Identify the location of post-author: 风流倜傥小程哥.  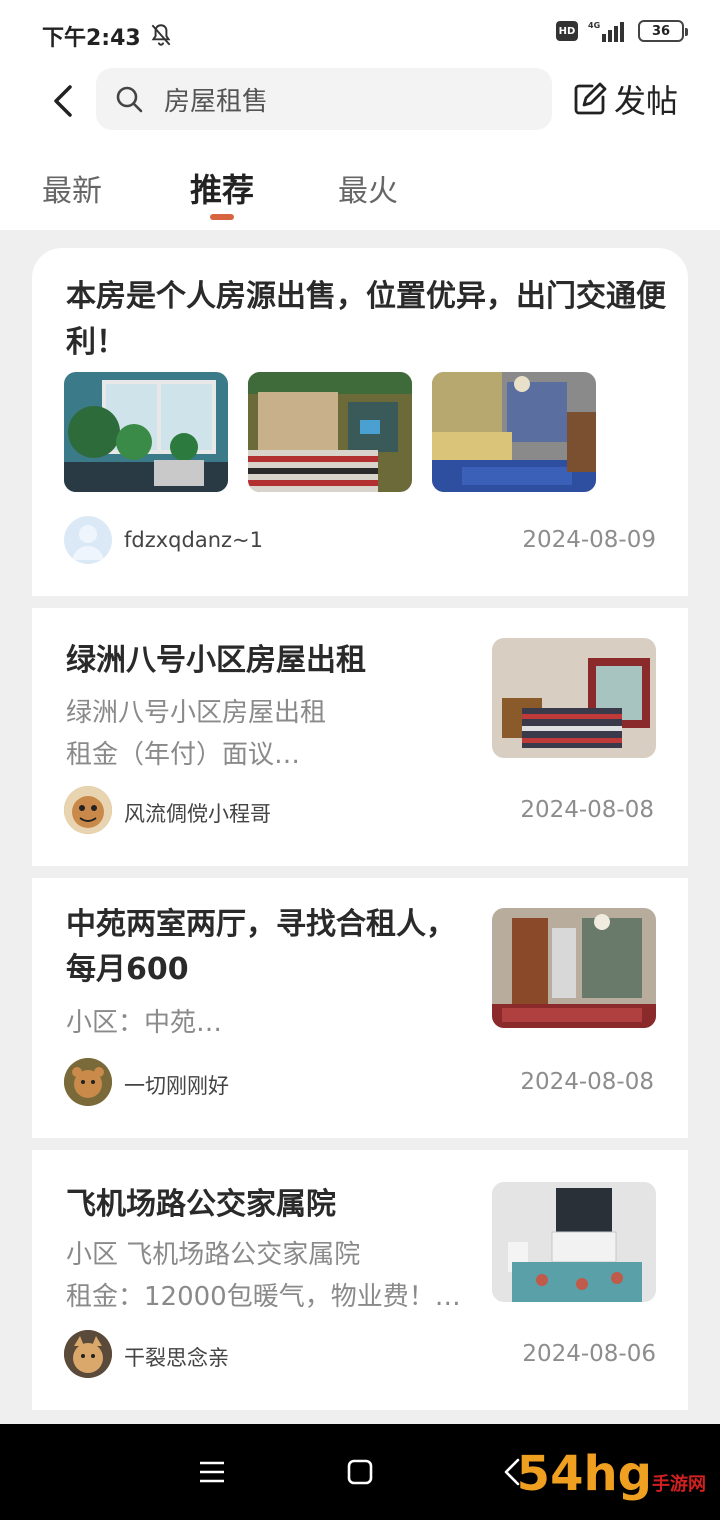
(197, 813).